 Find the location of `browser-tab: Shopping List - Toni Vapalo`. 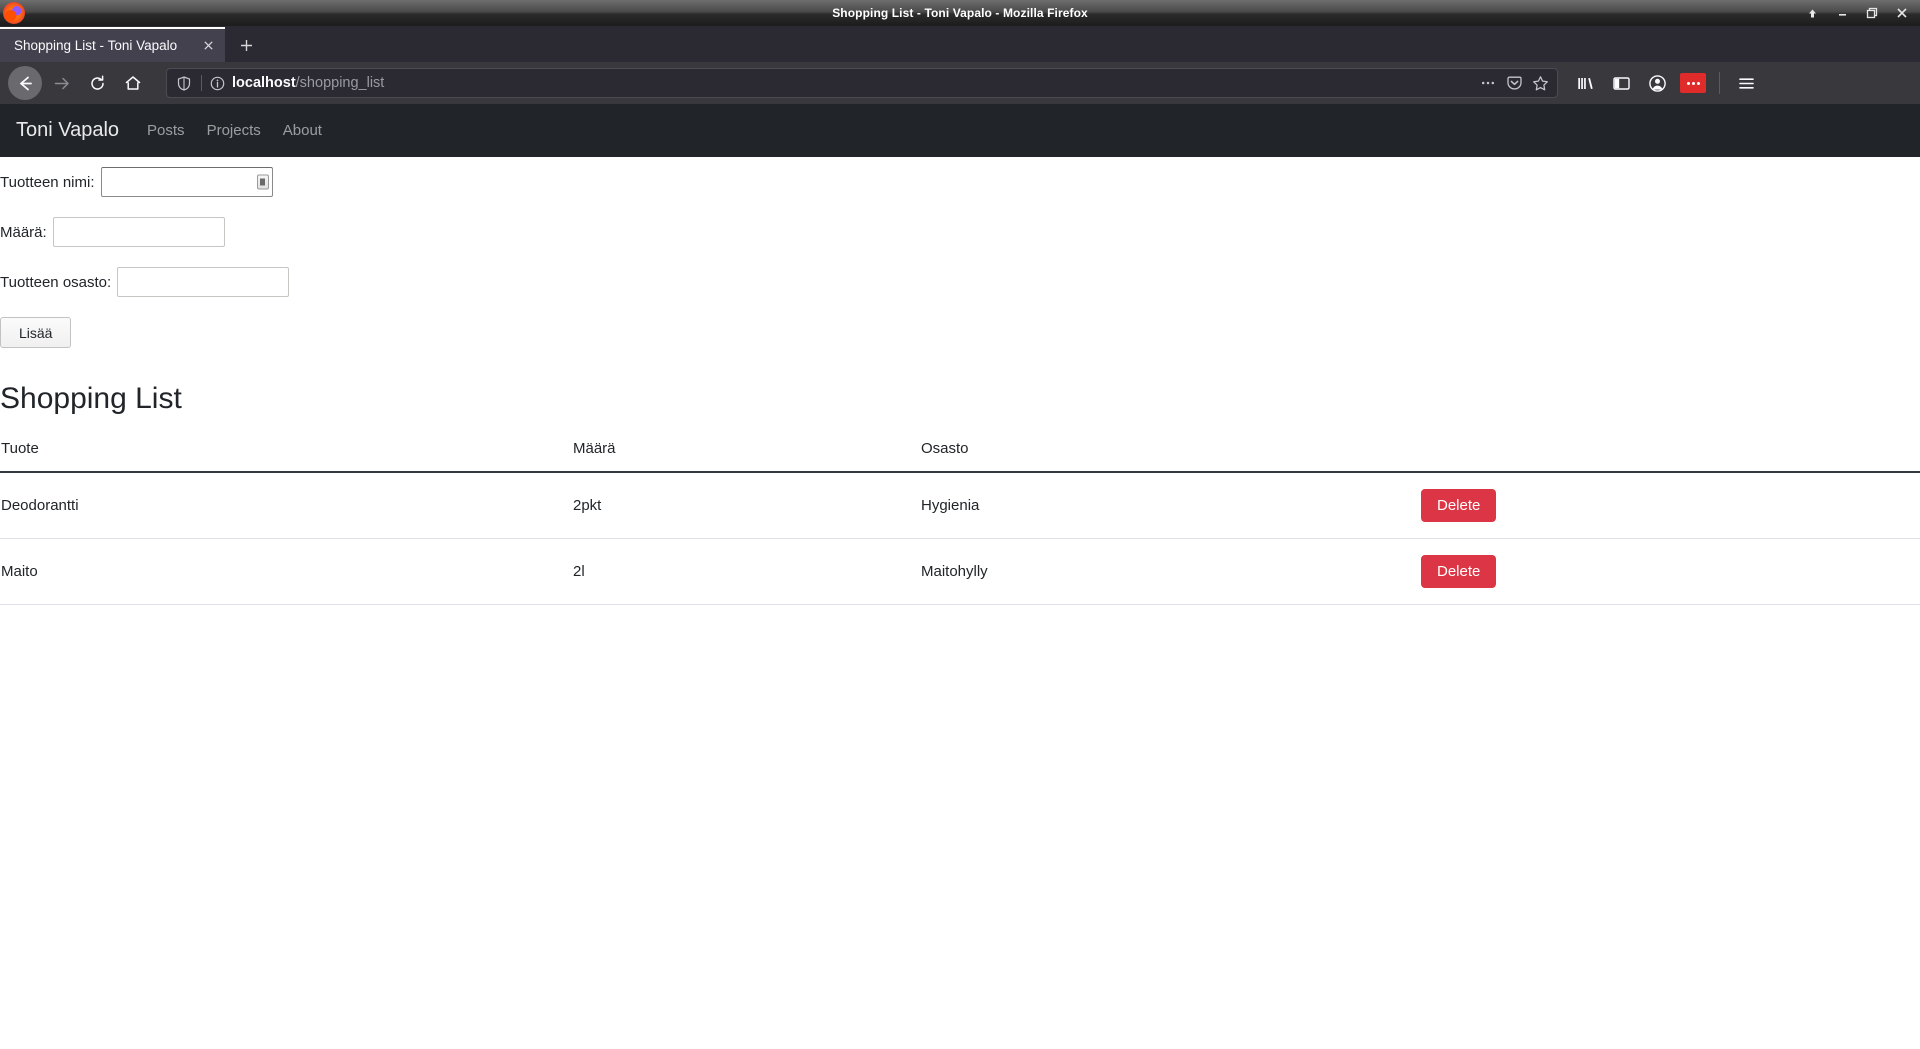

browser-tab: Shopping List - Toni Vapalo is located at coordinates (112, 44).